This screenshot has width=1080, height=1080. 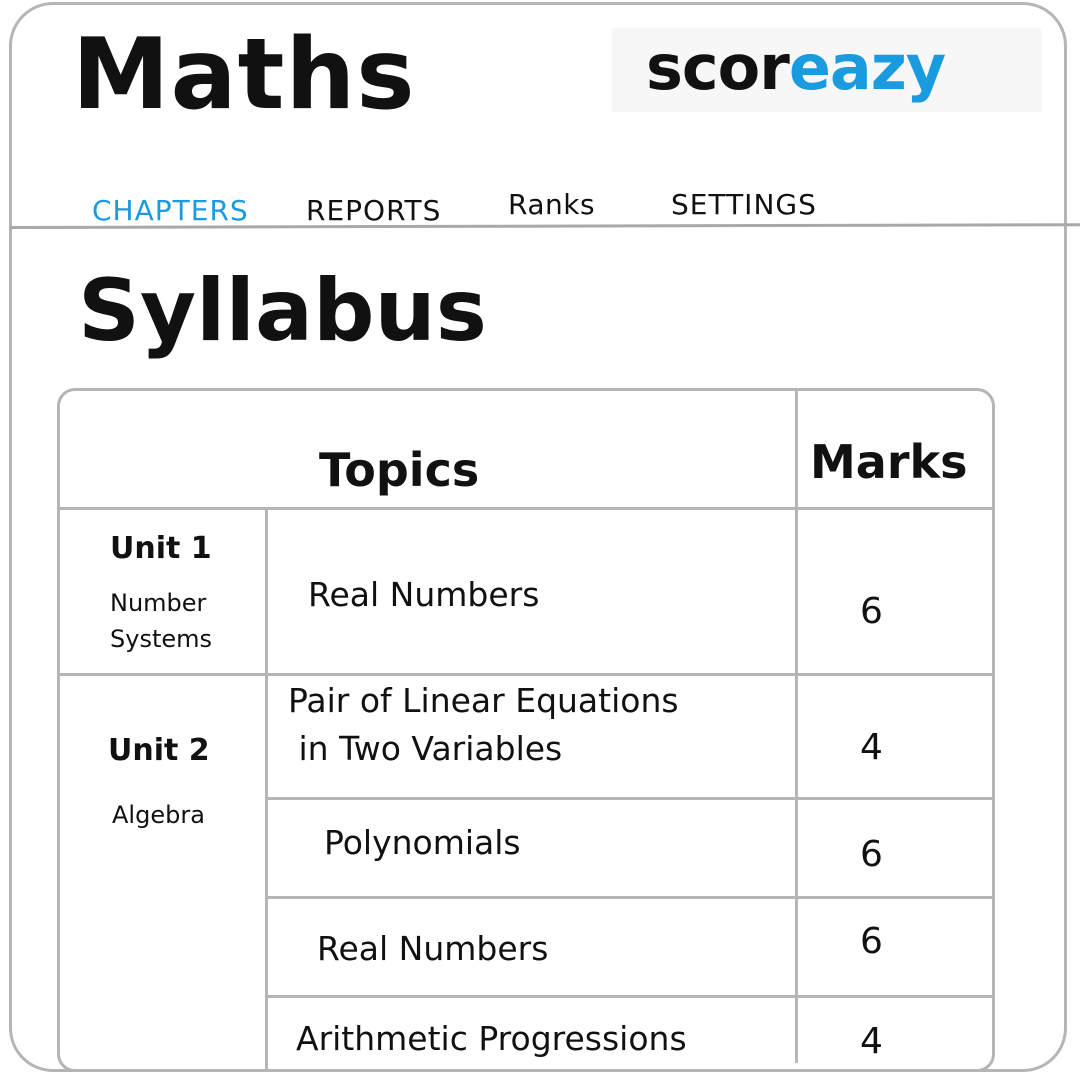 I want to click on header-topics: Topics, so click(x=399, y=470).